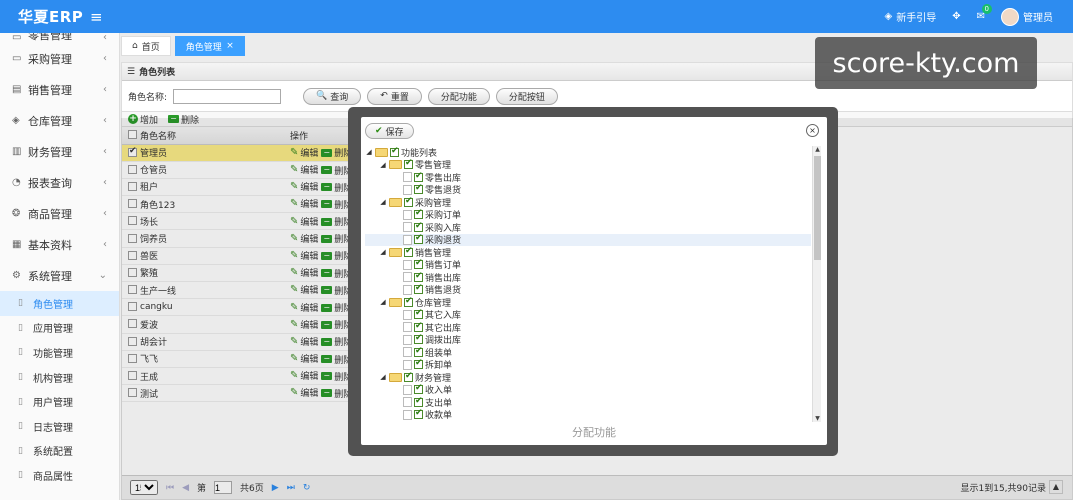  What do you see at coordinates (1027, 16) in the screenshot?
I see `user-menu: 管理员` at bounding box center [1027, 16].